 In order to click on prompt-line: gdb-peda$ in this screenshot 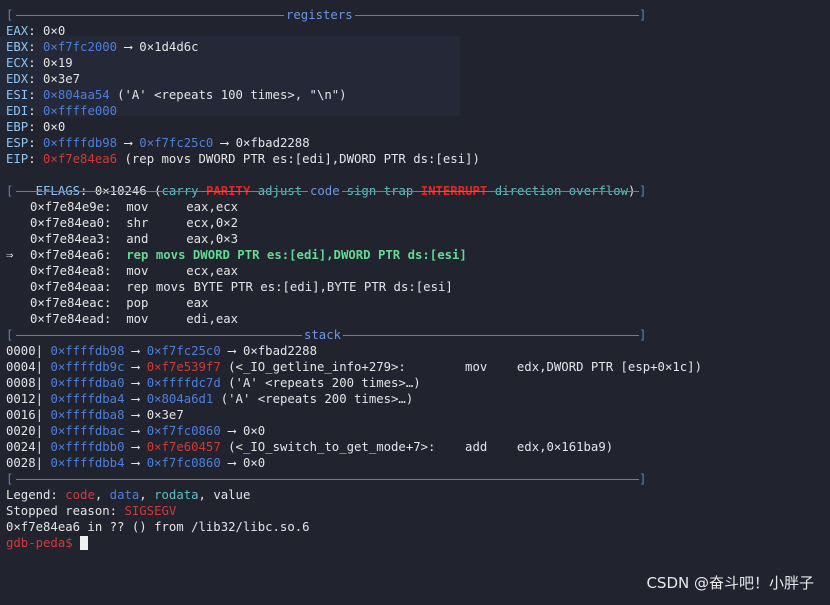, I will do `click(47, 543)`.